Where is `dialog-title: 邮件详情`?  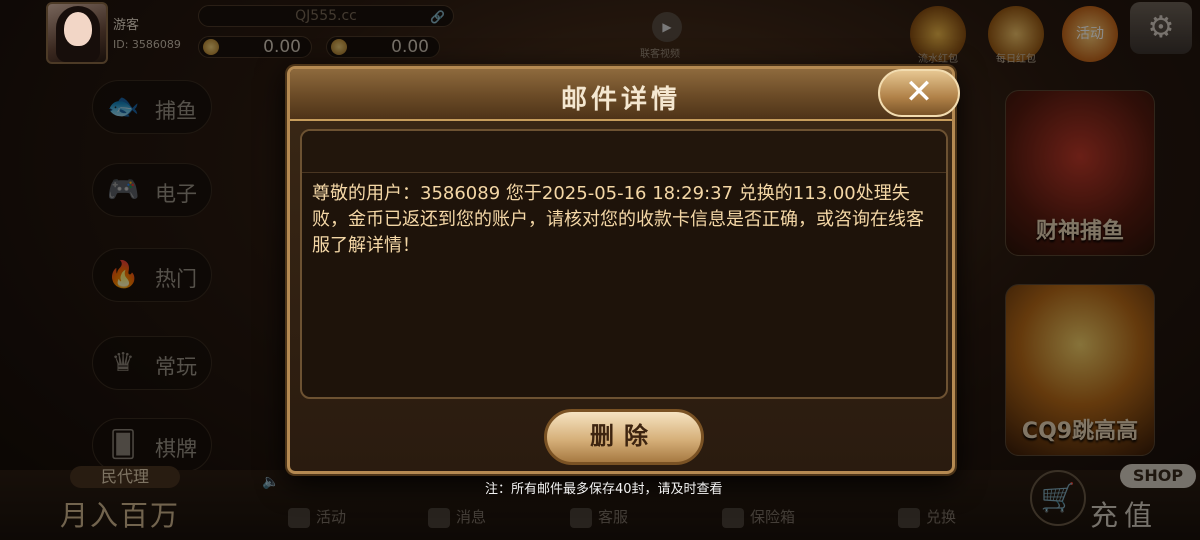
dialog-title: 邮件详情 is located at coordinates (620, 100).